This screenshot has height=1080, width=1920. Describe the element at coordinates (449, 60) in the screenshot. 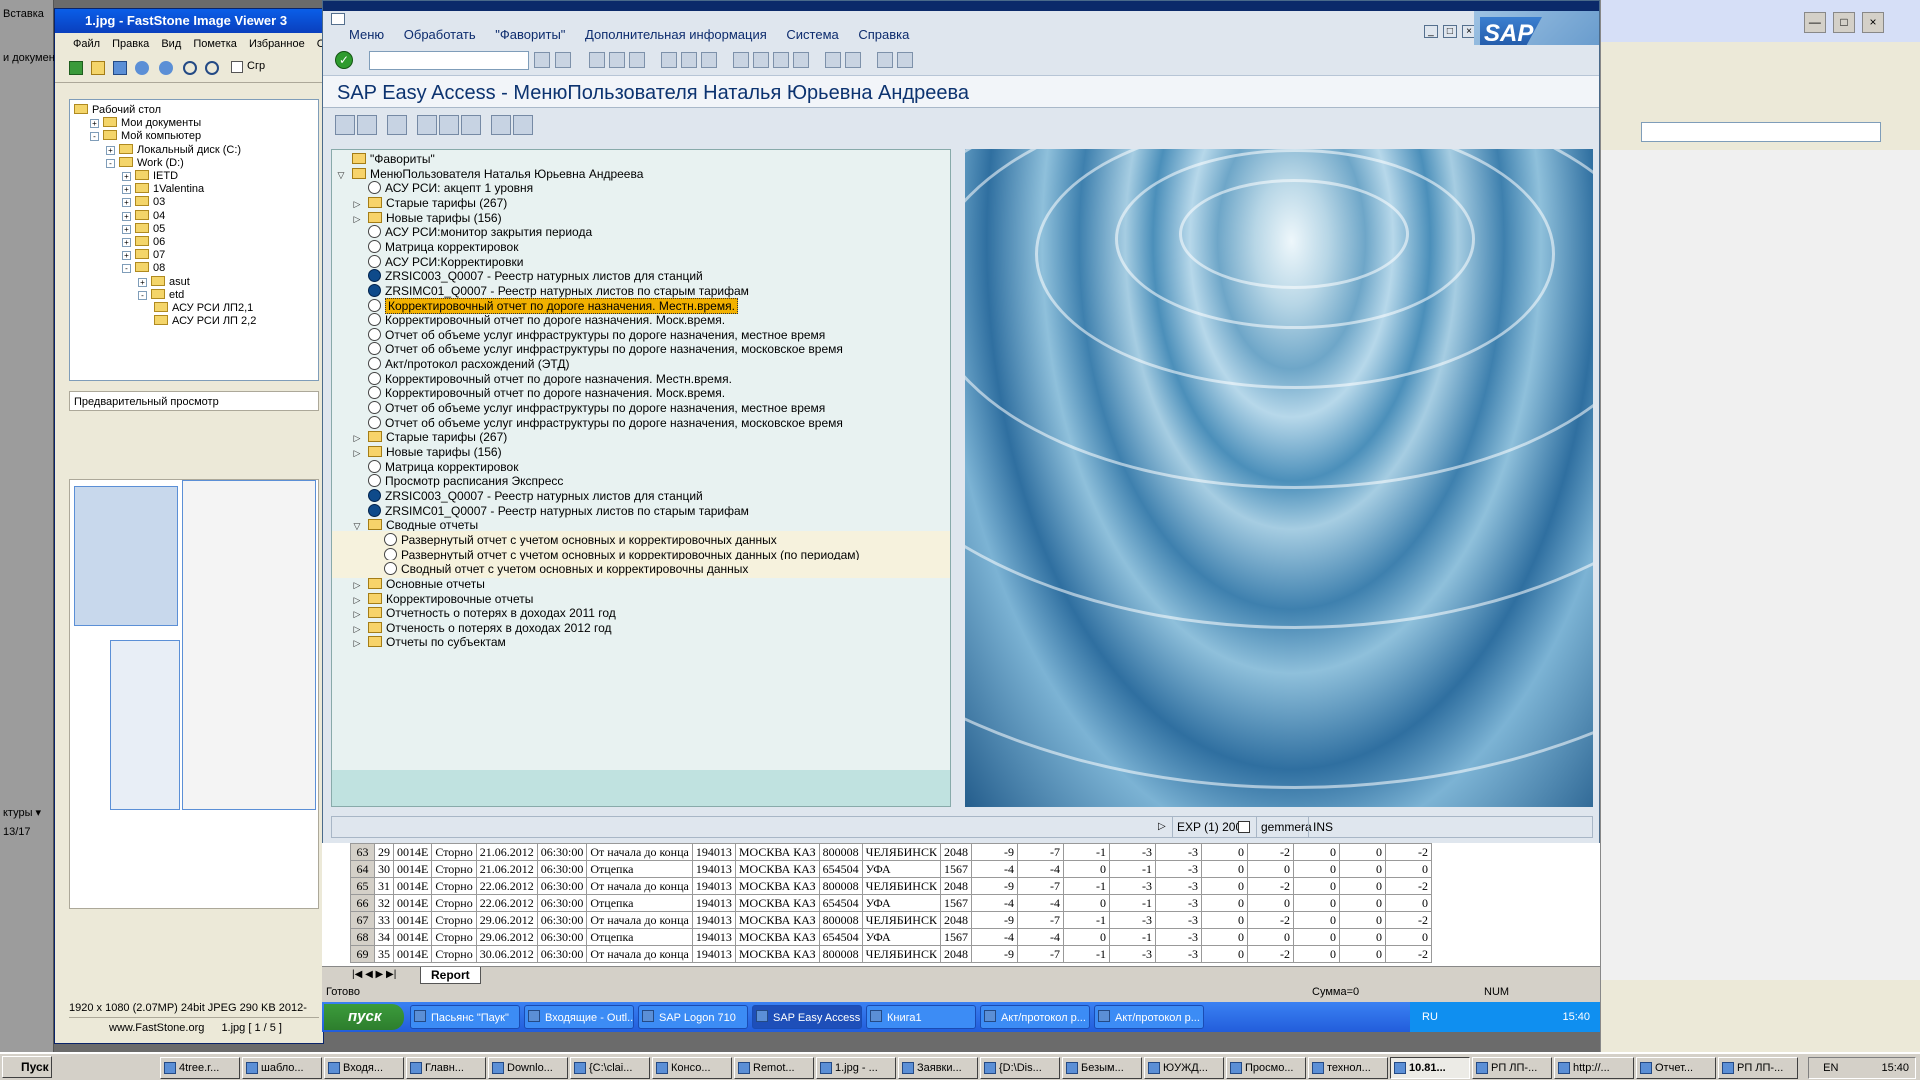

I see `command-field` at that location.